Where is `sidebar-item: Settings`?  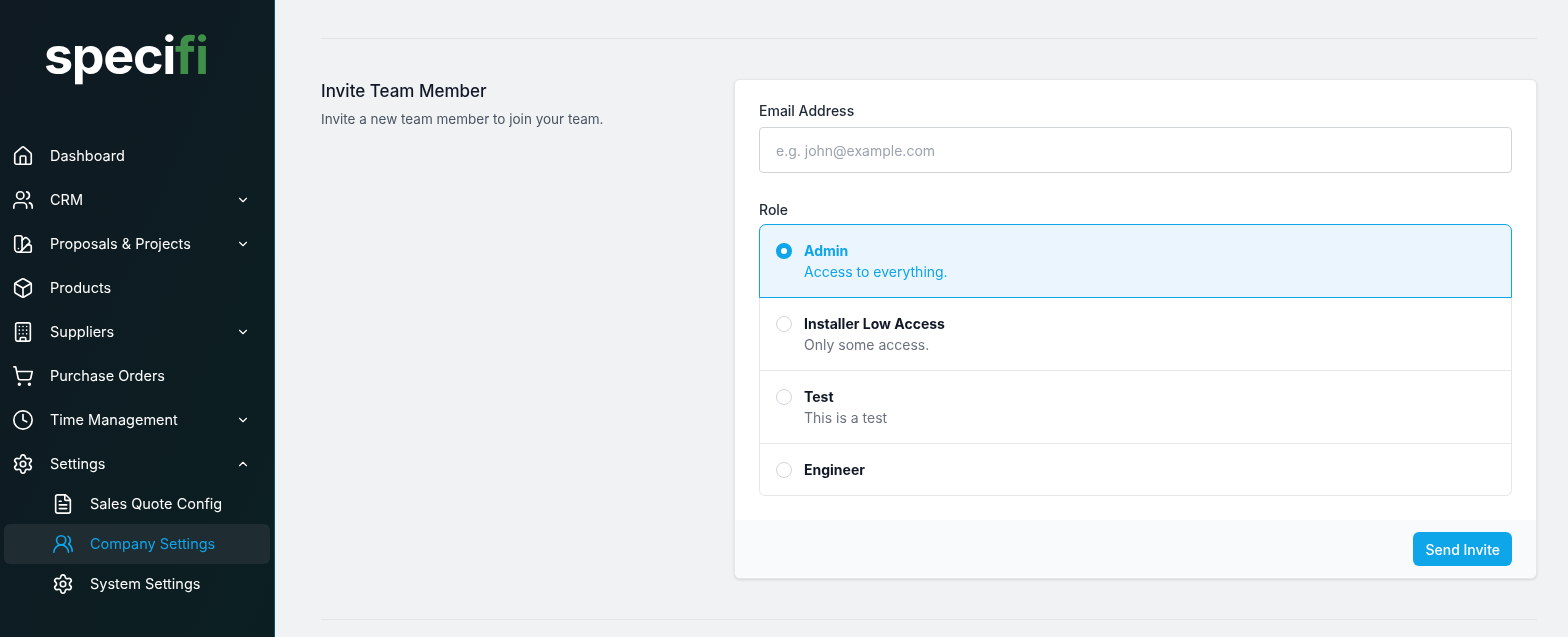
sidebar-item: Settings is located at coordinates (137, 464).